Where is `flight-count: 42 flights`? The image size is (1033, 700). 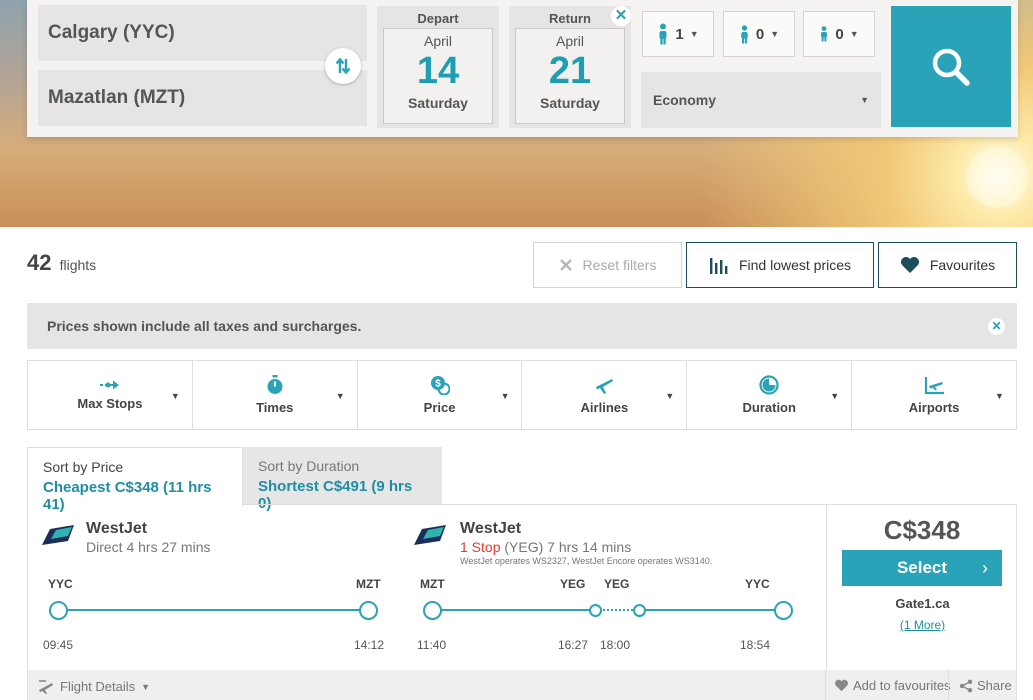
flight-count: 42 flights is located at coordinates (61, 263).